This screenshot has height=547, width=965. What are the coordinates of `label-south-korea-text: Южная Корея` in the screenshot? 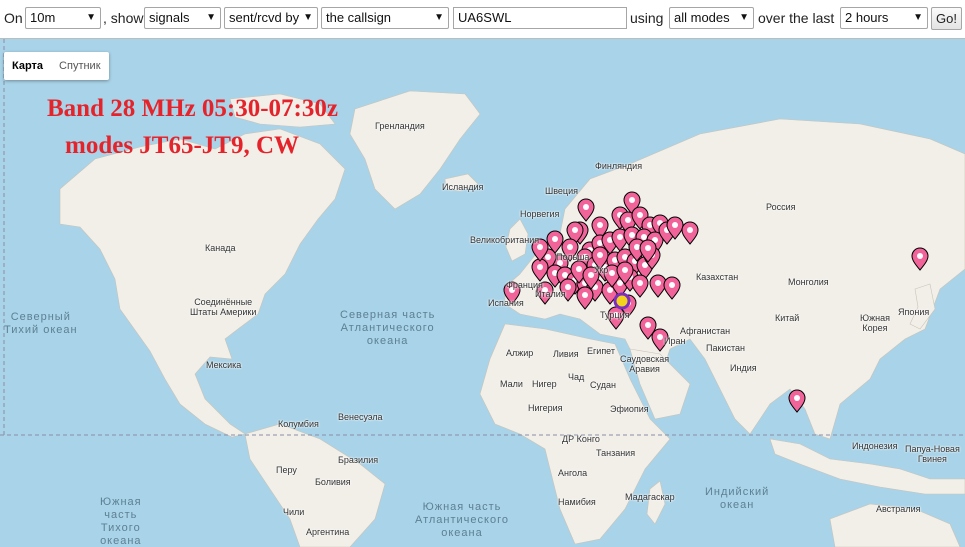 It's located at (875, 323).